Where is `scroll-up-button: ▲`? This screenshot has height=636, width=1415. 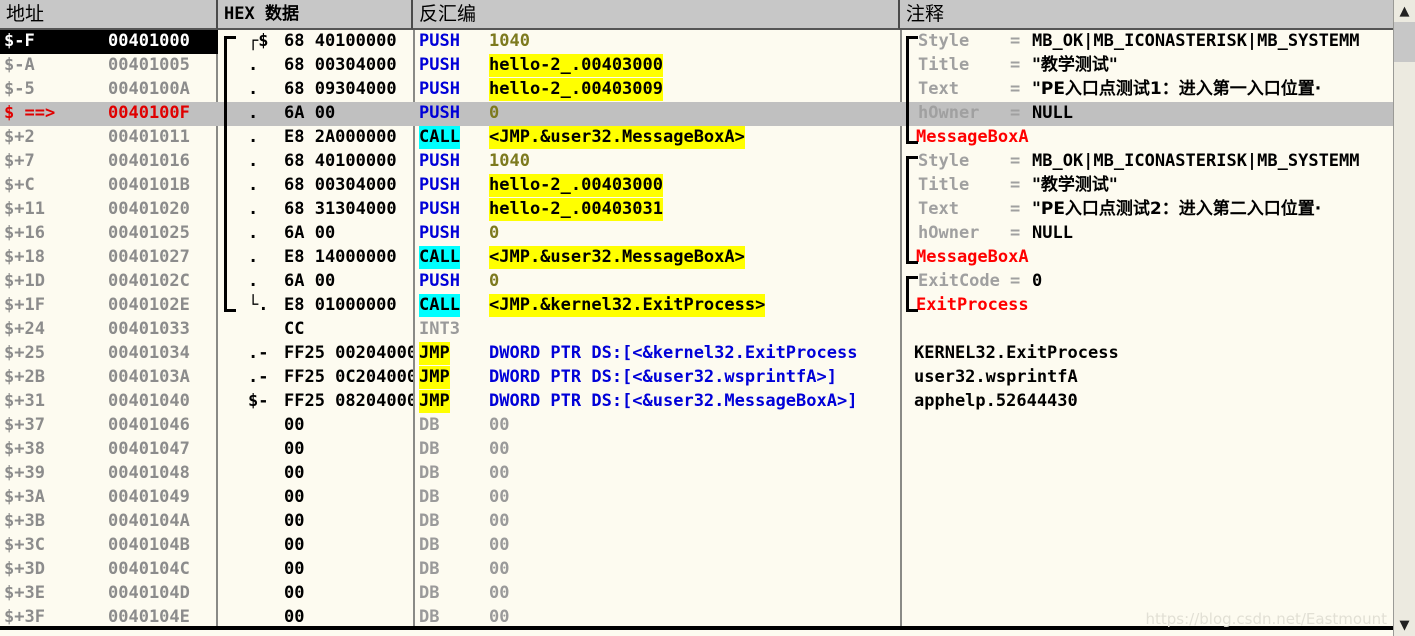 scroll-up-button: ▲ is located at coordinates (1404, 11).